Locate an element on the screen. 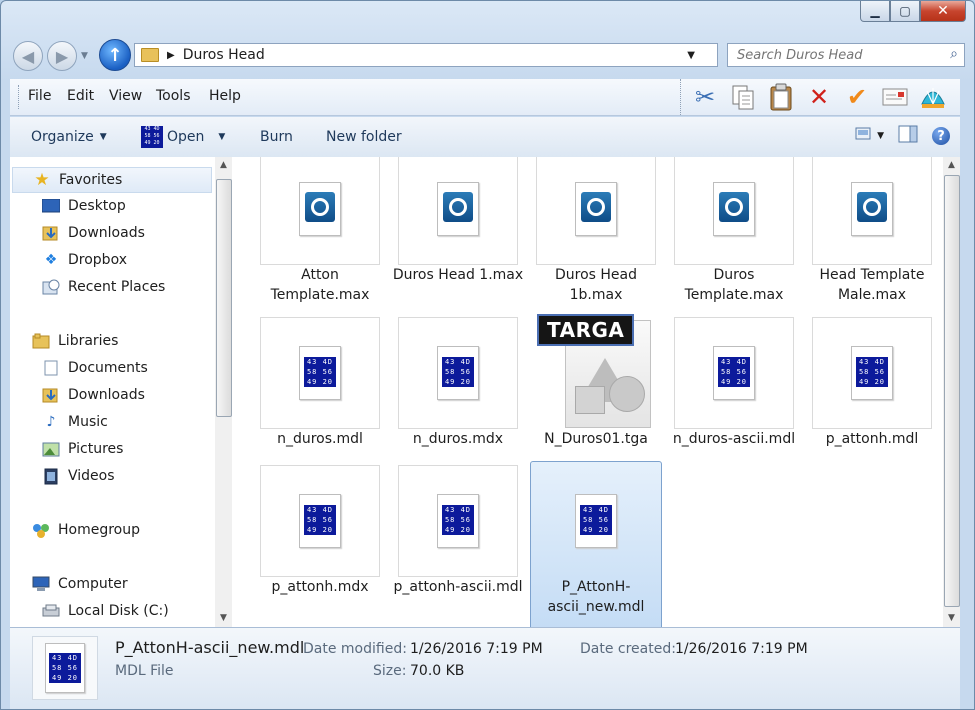 This screenshot has width=975, height=710. nav-recent-places-label: Recent Places is located at coordinates (117, 287).